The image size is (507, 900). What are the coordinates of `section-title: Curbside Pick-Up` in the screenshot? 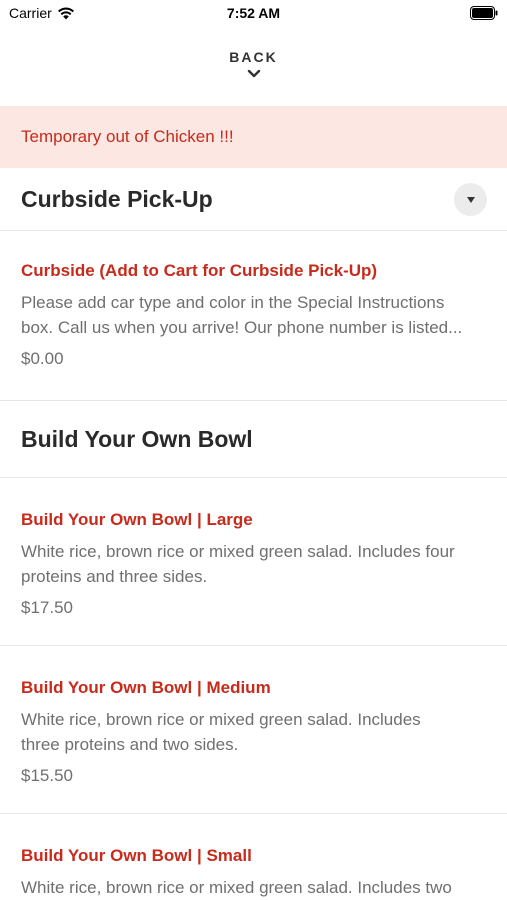 It's located at (117, 198).